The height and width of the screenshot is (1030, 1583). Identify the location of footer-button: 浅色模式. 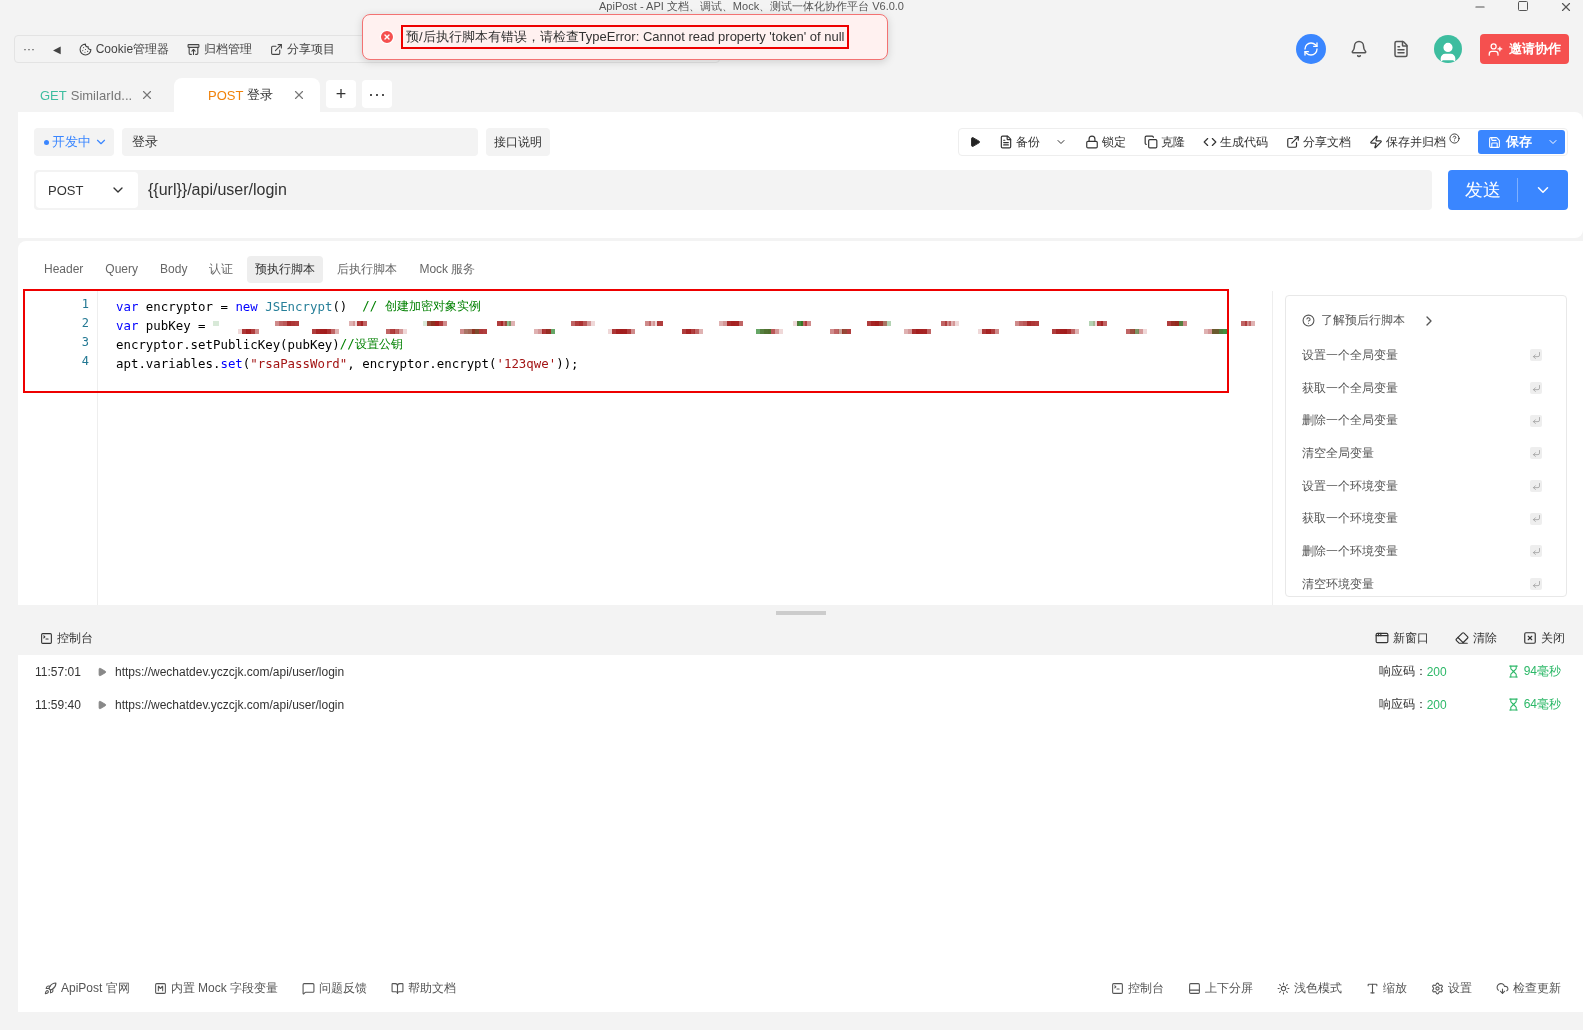
(1309, 988).